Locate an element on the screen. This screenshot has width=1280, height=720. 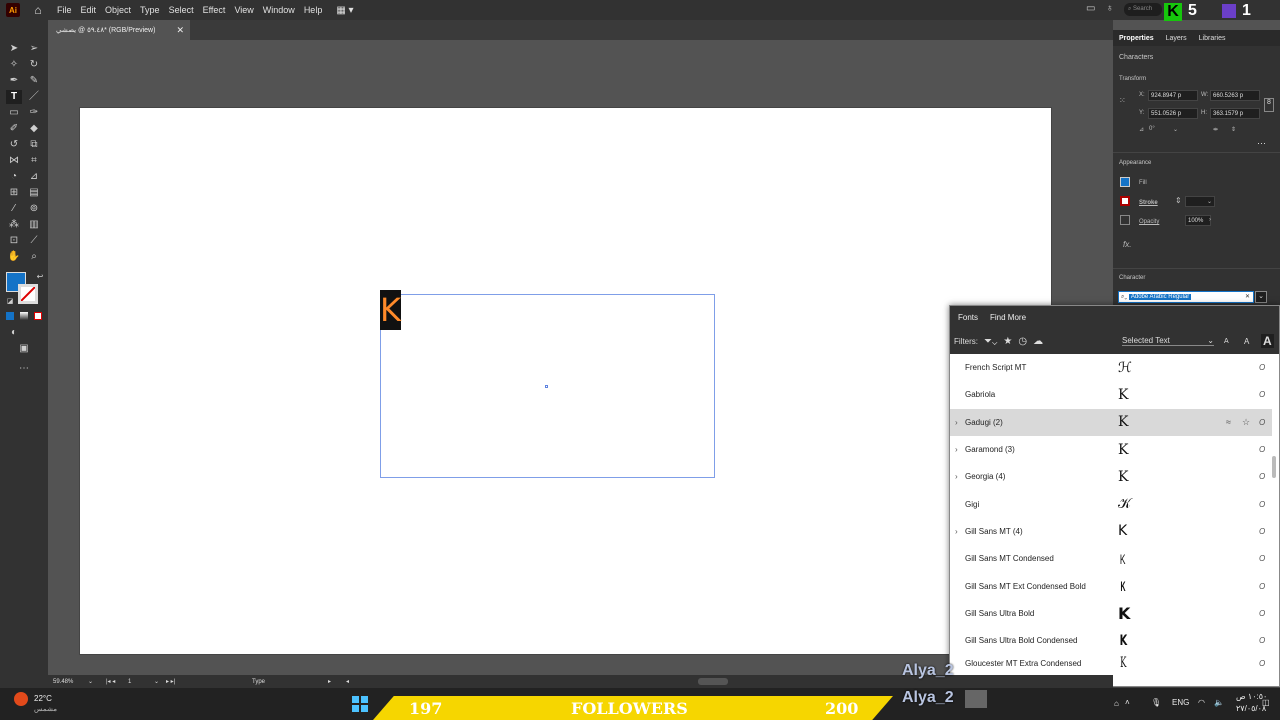
font-row-gill-sans-condensed: Gill Sans MT Condensed K O is located at coordinates (1111, 558).